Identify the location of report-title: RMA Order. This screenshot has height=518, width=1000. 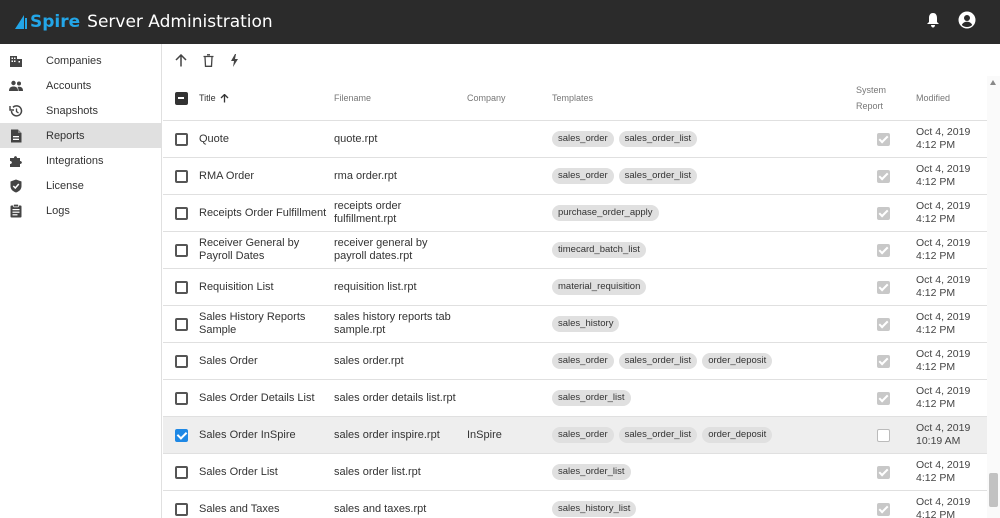
(227, 175).